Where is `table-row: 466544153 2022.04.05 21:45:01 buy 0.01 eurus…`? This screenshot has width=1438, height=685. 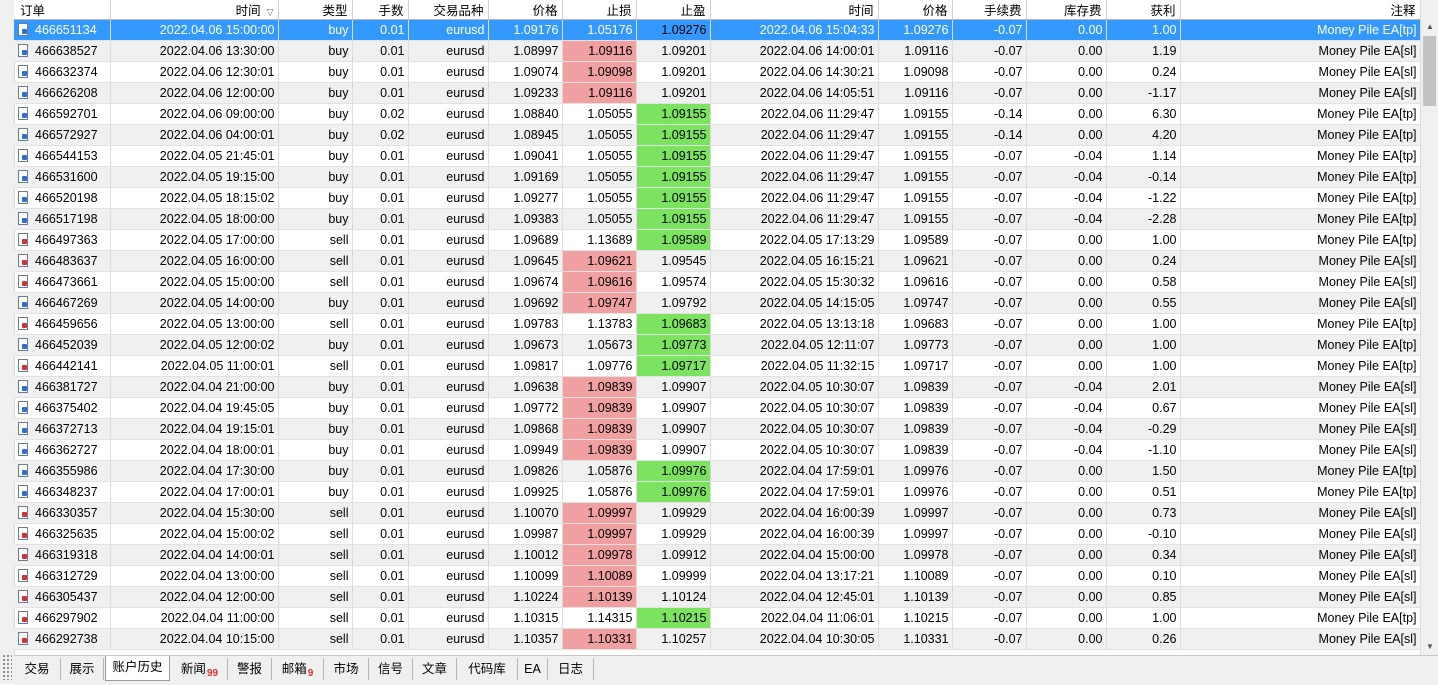
table-row: 466544153 2022.04.05 21:45:01 buy 0.01 eurus… is located at coordinates (717, 156).